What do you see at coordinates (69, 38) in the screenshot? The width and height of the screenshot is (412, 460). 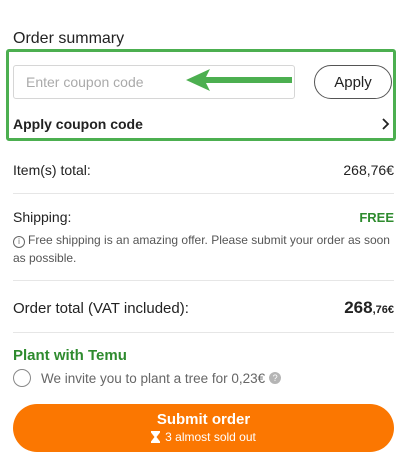 I see `order-summary-title: Order summary` at bounding box center [69, 38].